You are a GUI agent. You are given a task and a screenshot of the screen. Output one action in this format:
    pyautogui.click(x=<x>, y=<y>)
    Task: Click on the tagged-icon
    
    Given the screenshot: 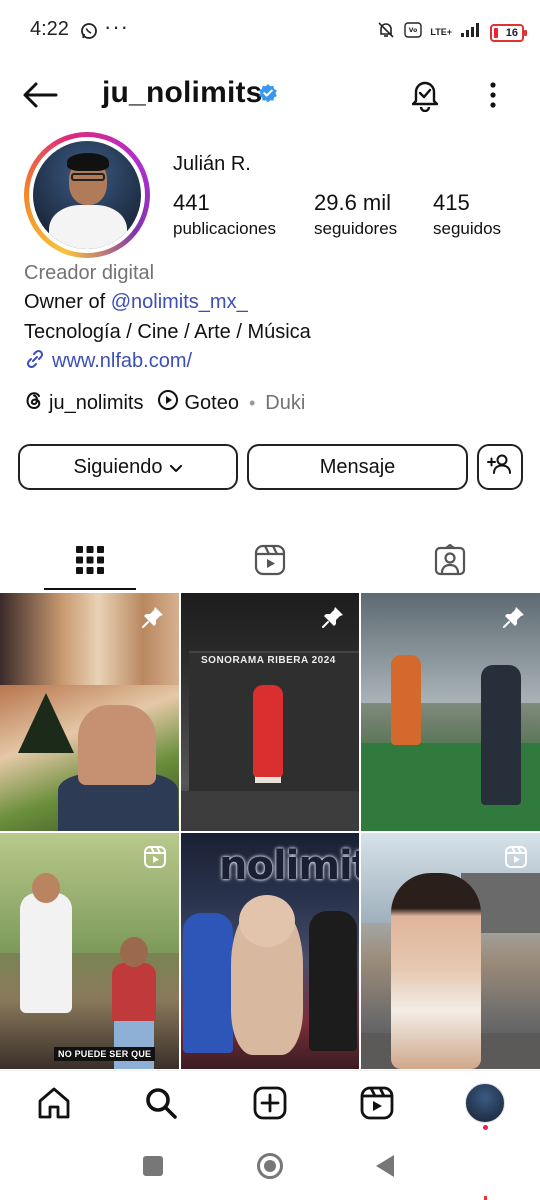 What is the action you would take?
    pyautogui.click(x=450, y=560)
    